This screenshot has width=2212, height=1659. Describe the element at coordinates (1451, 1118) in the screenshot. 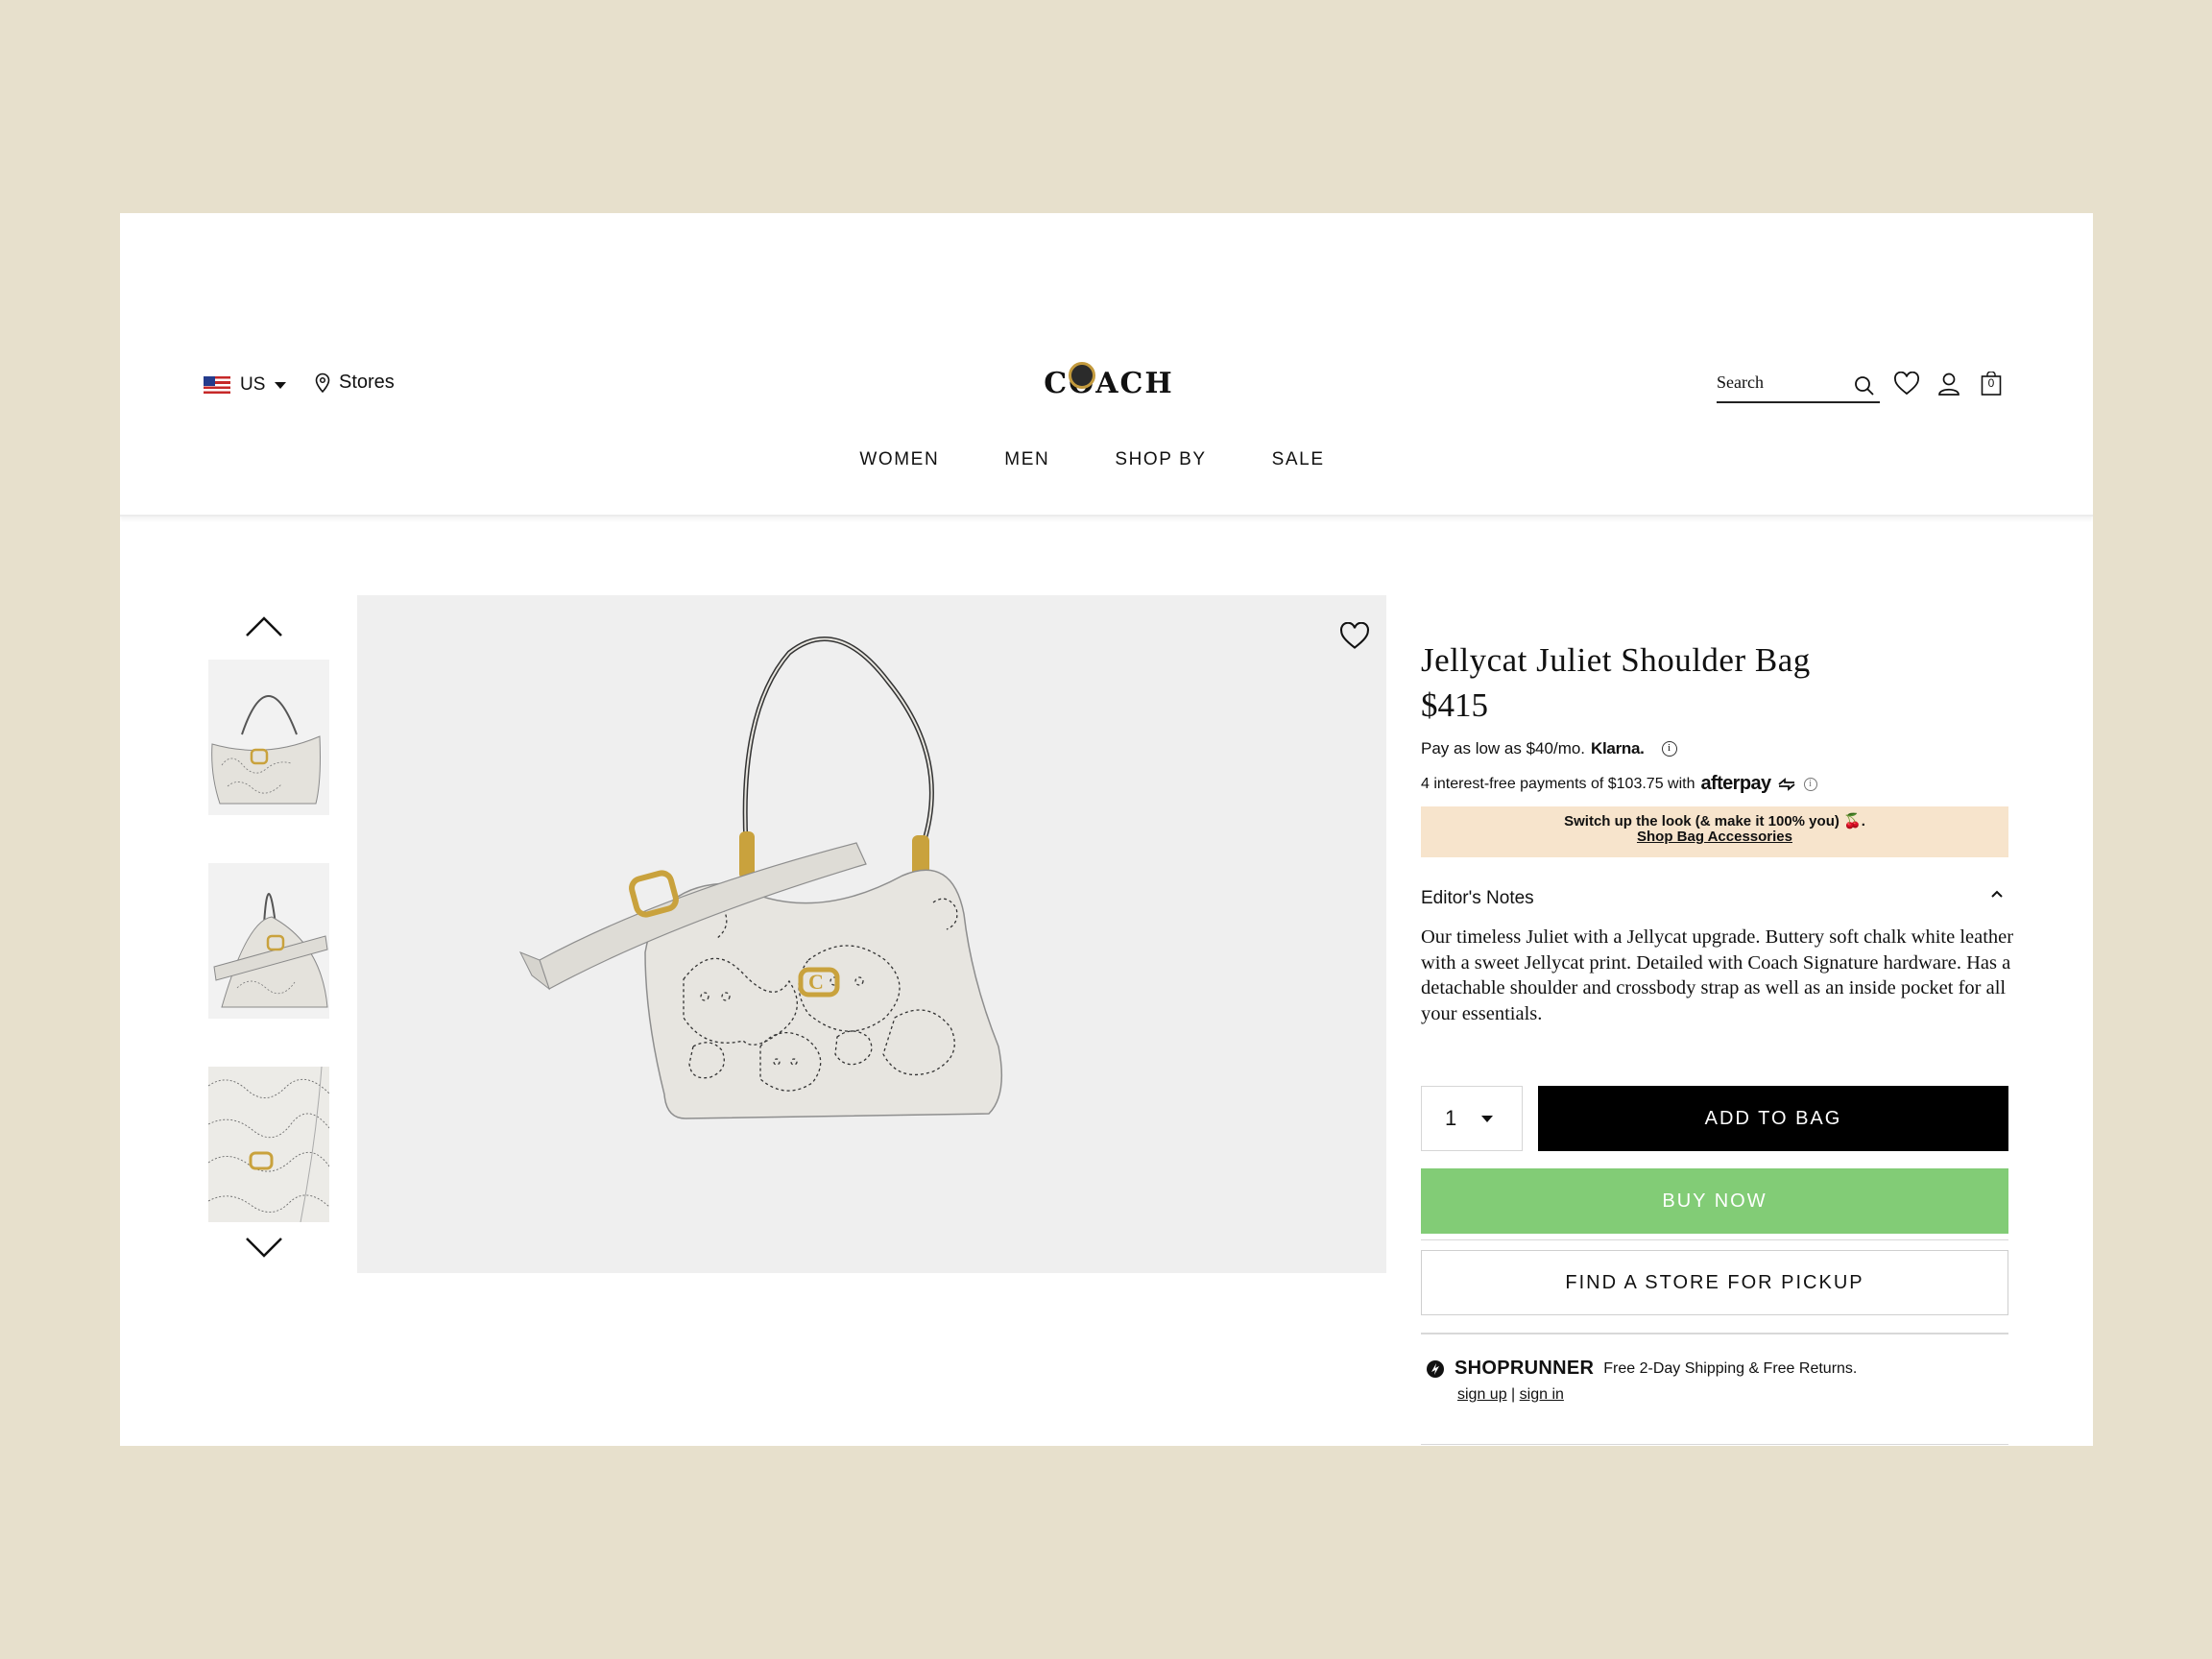

I see `quantity-value: 1` at that location.